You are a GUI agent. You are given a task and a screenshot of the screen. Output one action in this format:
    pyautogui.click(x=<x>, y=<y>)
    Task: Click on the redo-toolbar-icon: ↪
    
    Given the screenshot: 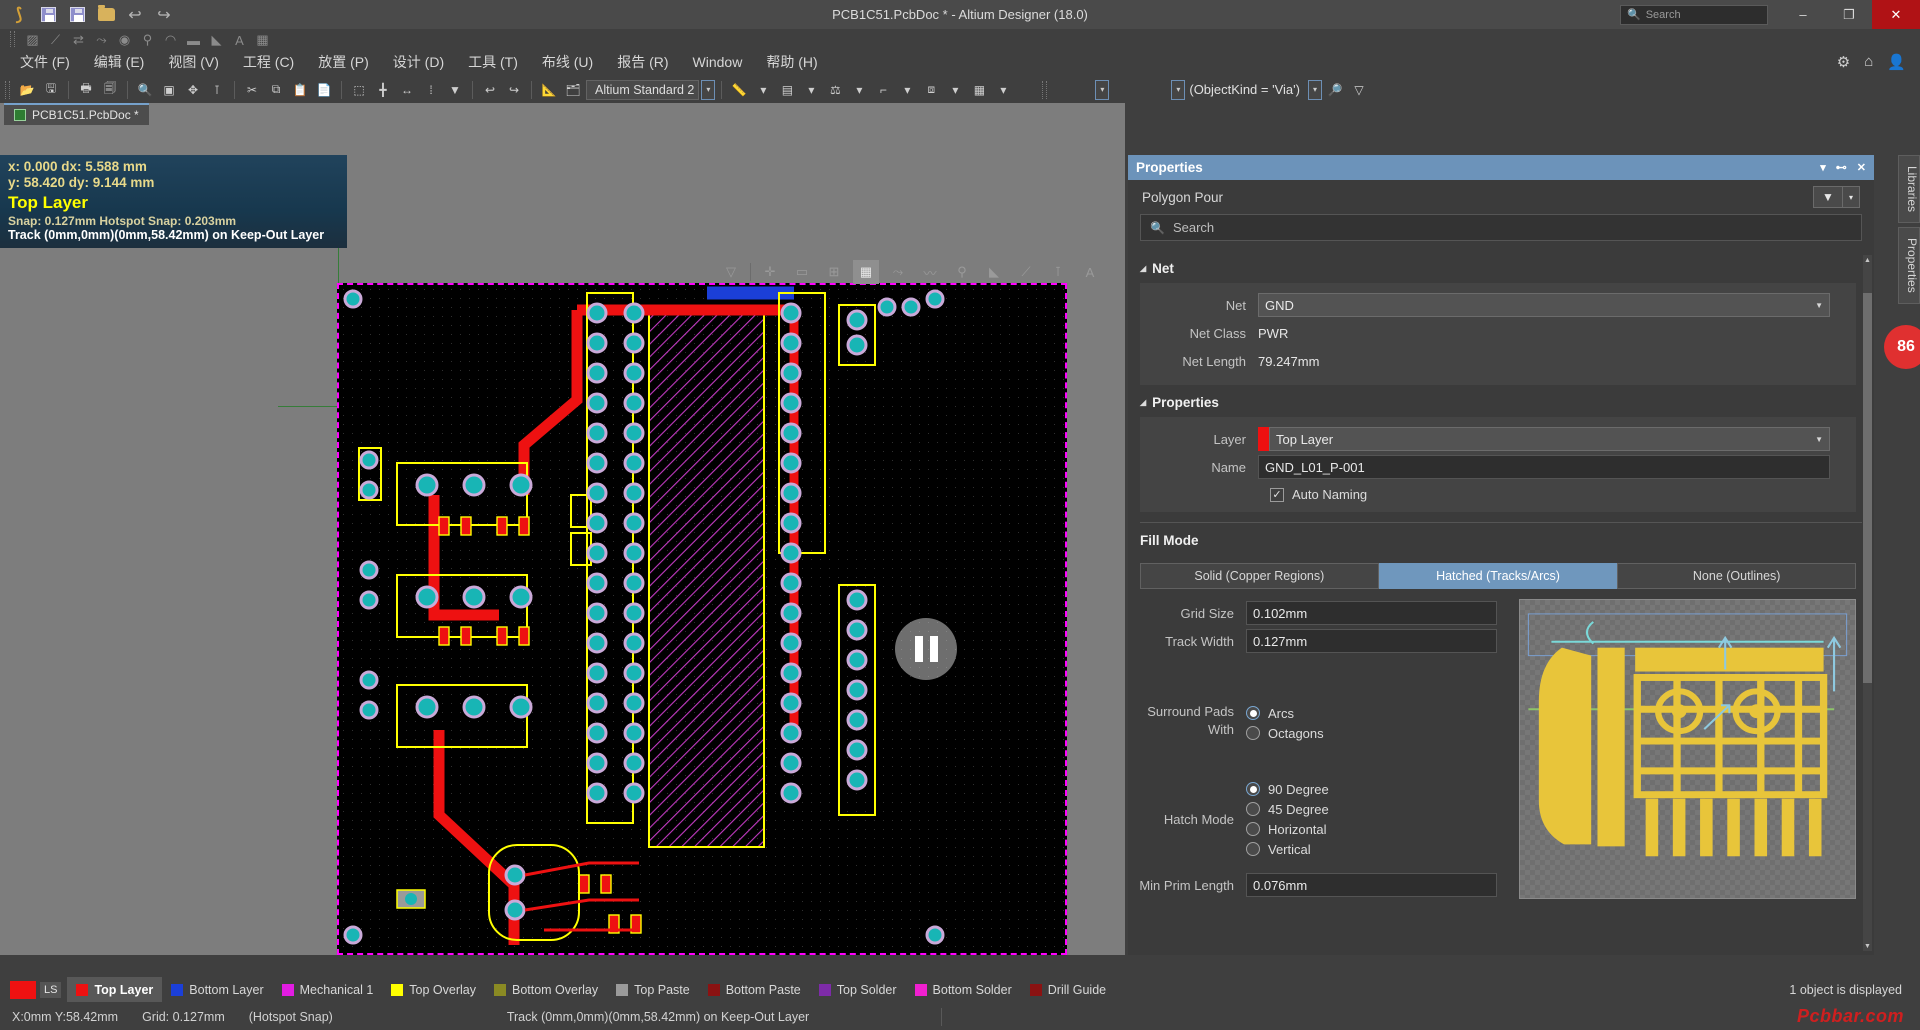 What is the action you would take?
    pyautogui.click(x=514, y=89)
    